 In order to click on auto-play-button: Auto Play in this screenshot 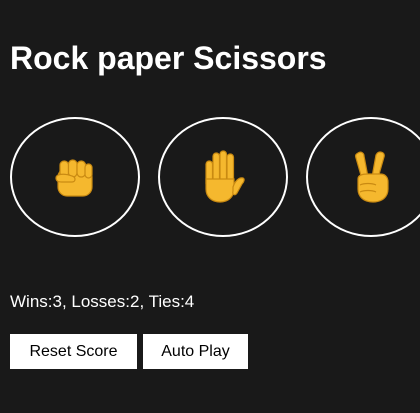, I will do `click(195, 351)`.